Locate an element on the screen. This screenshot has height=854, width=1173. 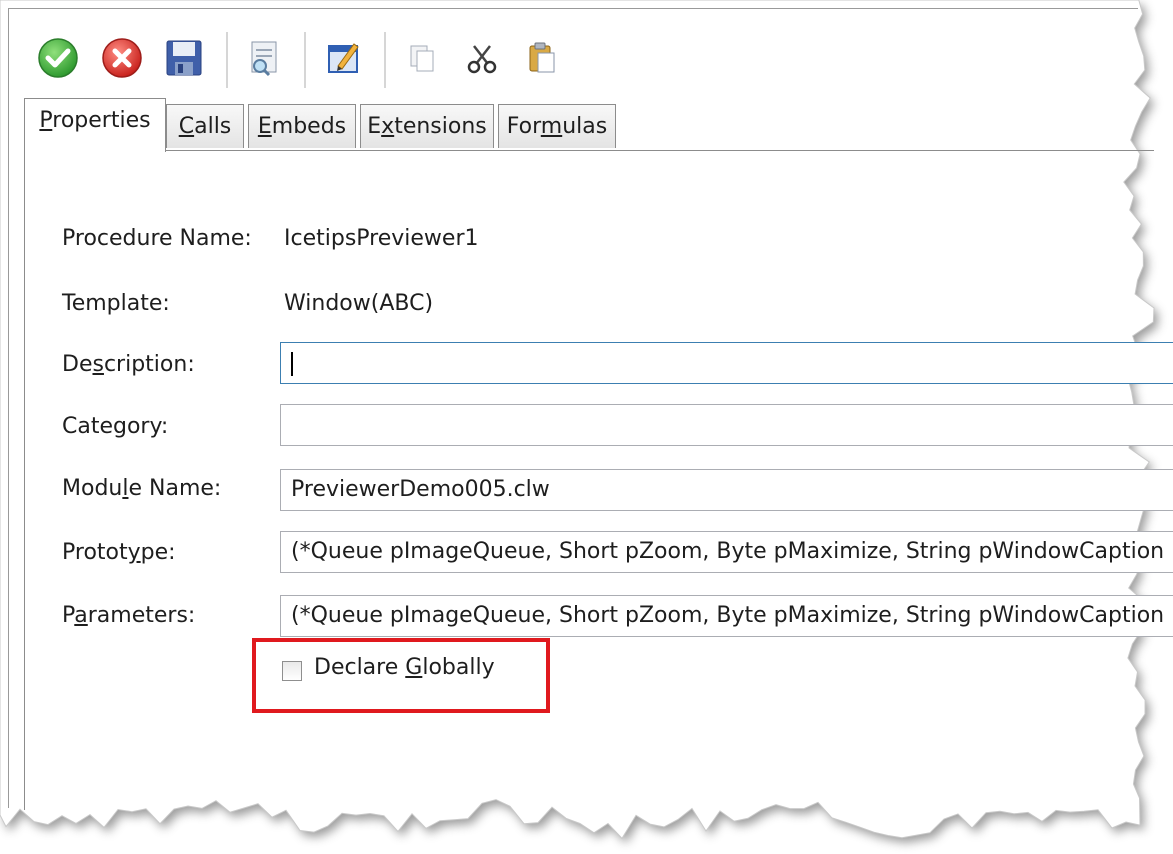
window-top-border is located at coordinates (573, 8).